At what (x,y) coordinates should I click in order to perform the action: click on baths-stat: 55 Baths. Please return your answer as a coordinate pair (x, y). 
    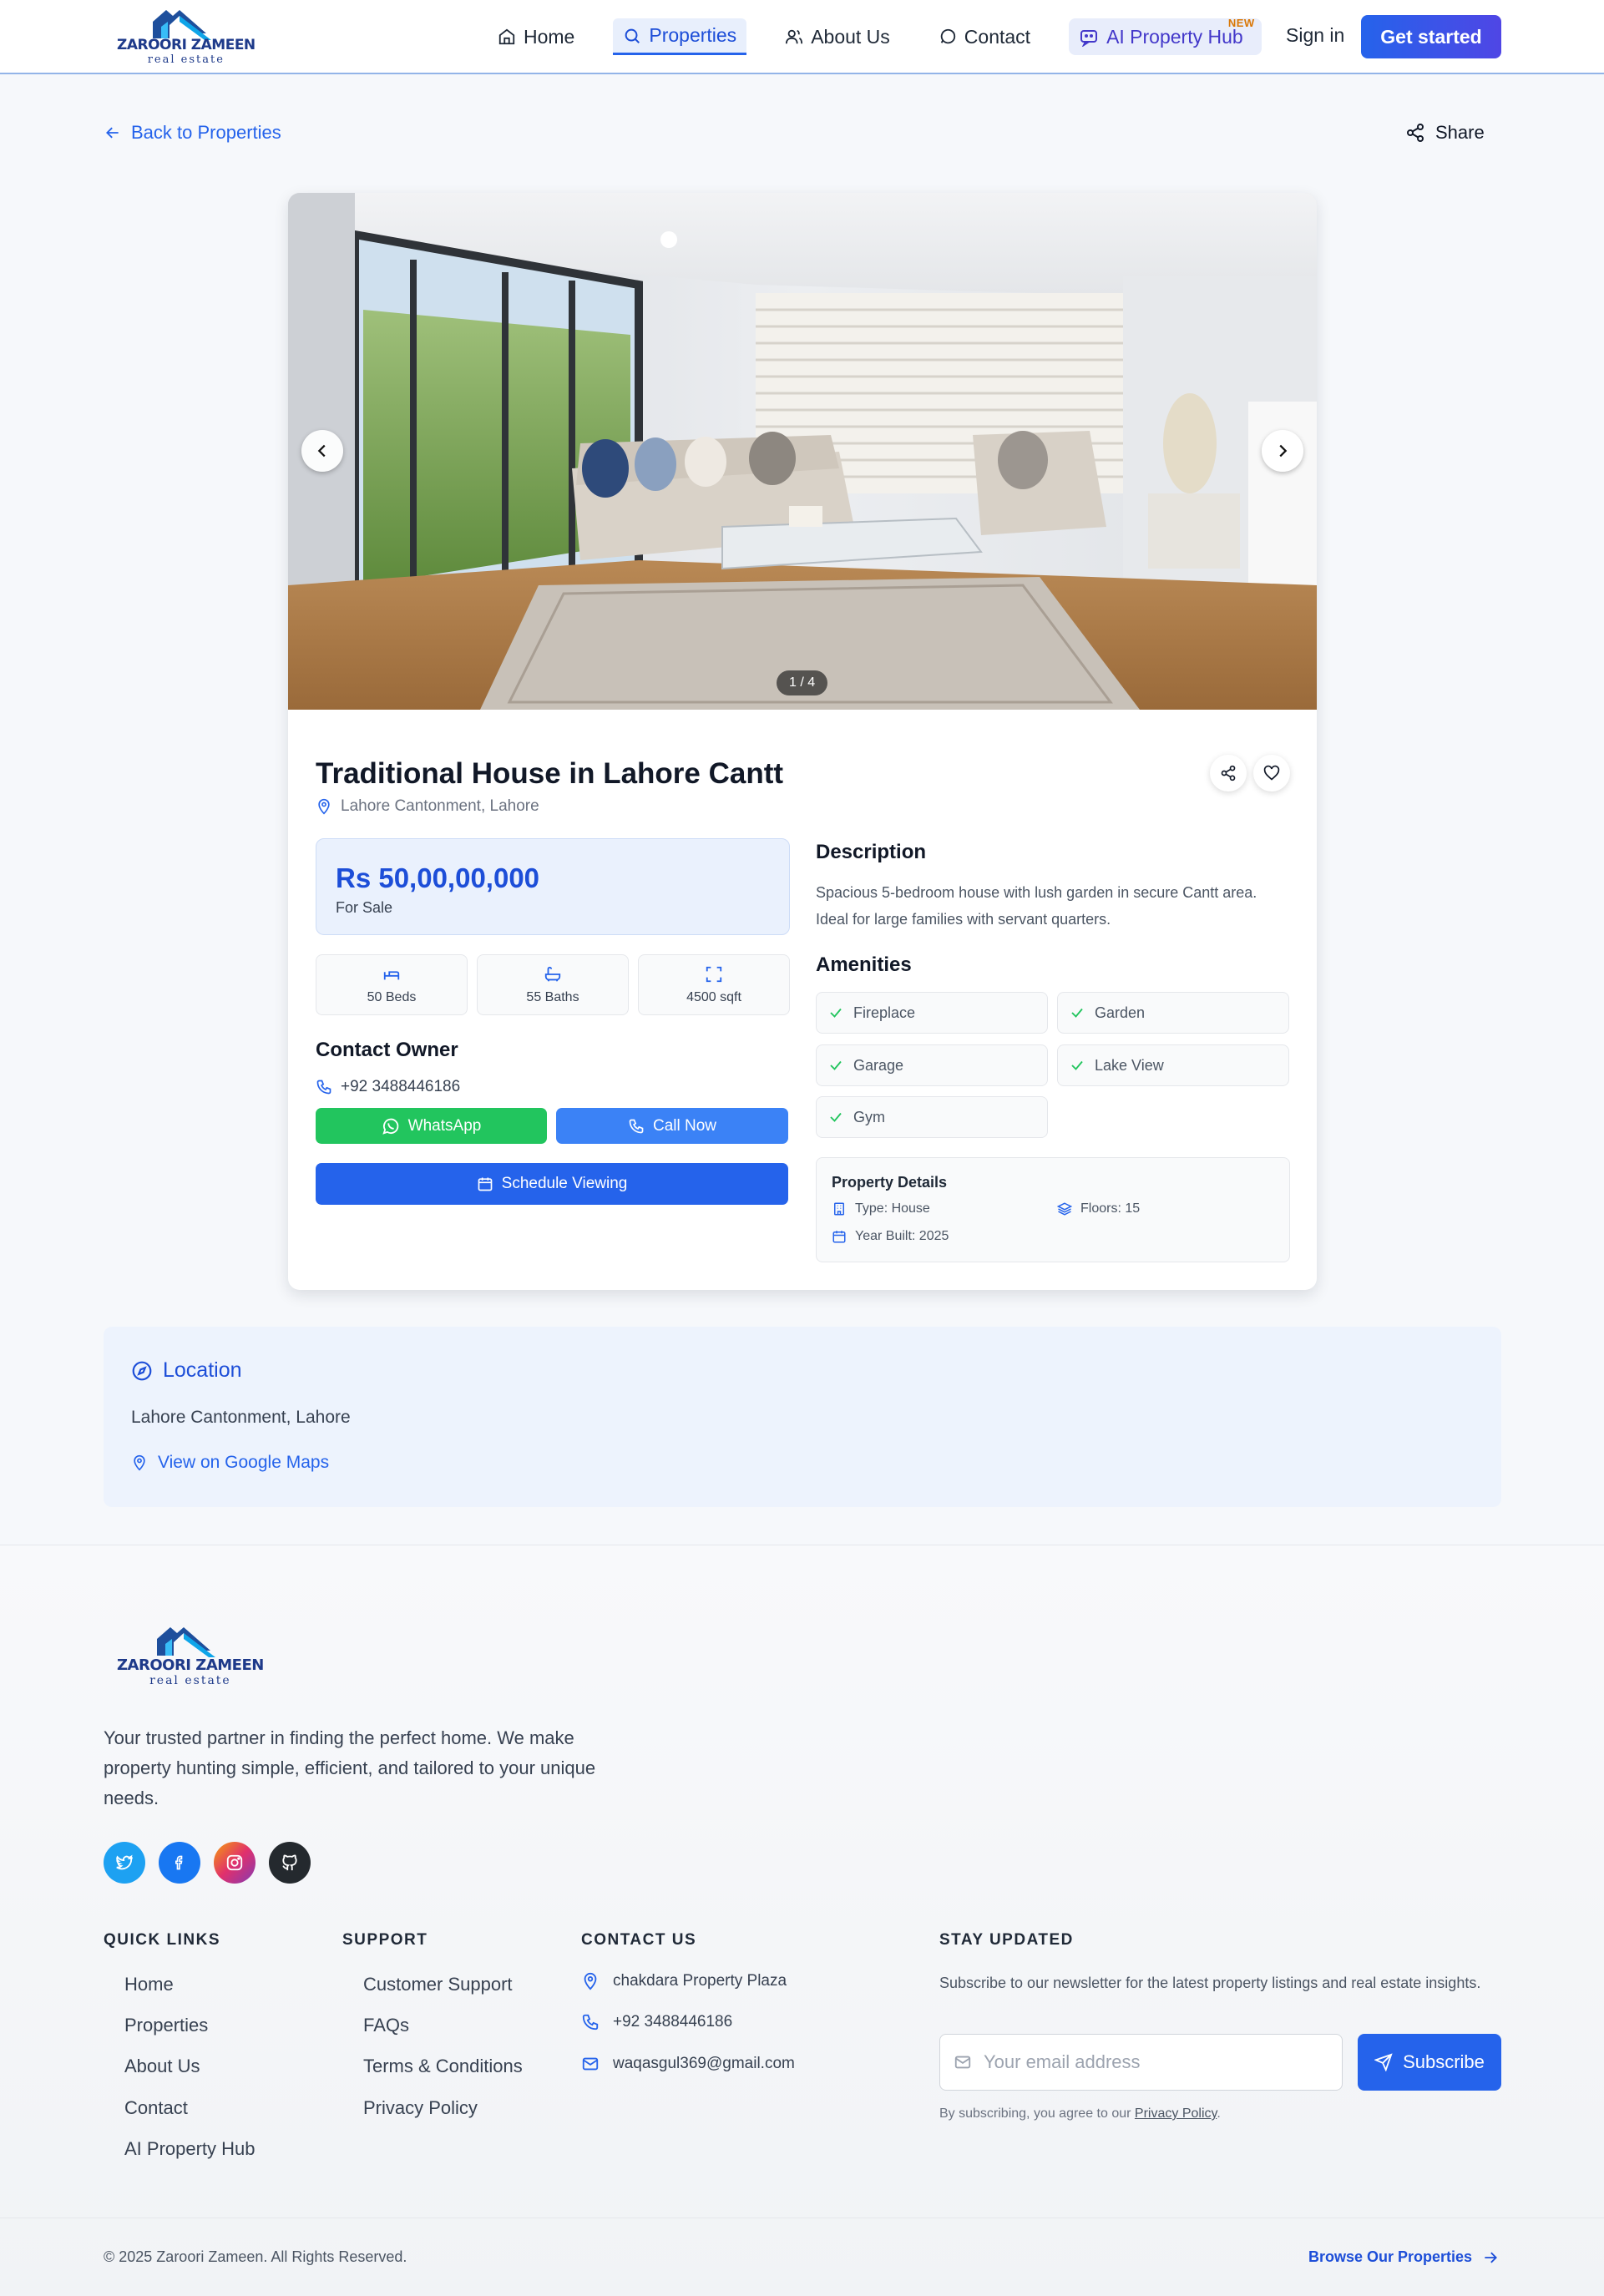
    Looking at the image, I should click on (553, 985).